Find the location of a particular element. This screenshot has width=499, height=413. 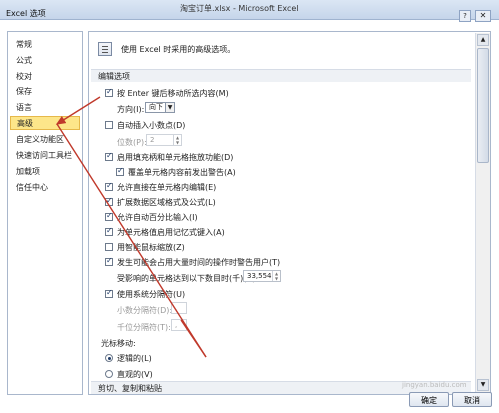

zoom-roll-label: 用智能鼠标缩放(Z) is located at coordinates (151, 247).